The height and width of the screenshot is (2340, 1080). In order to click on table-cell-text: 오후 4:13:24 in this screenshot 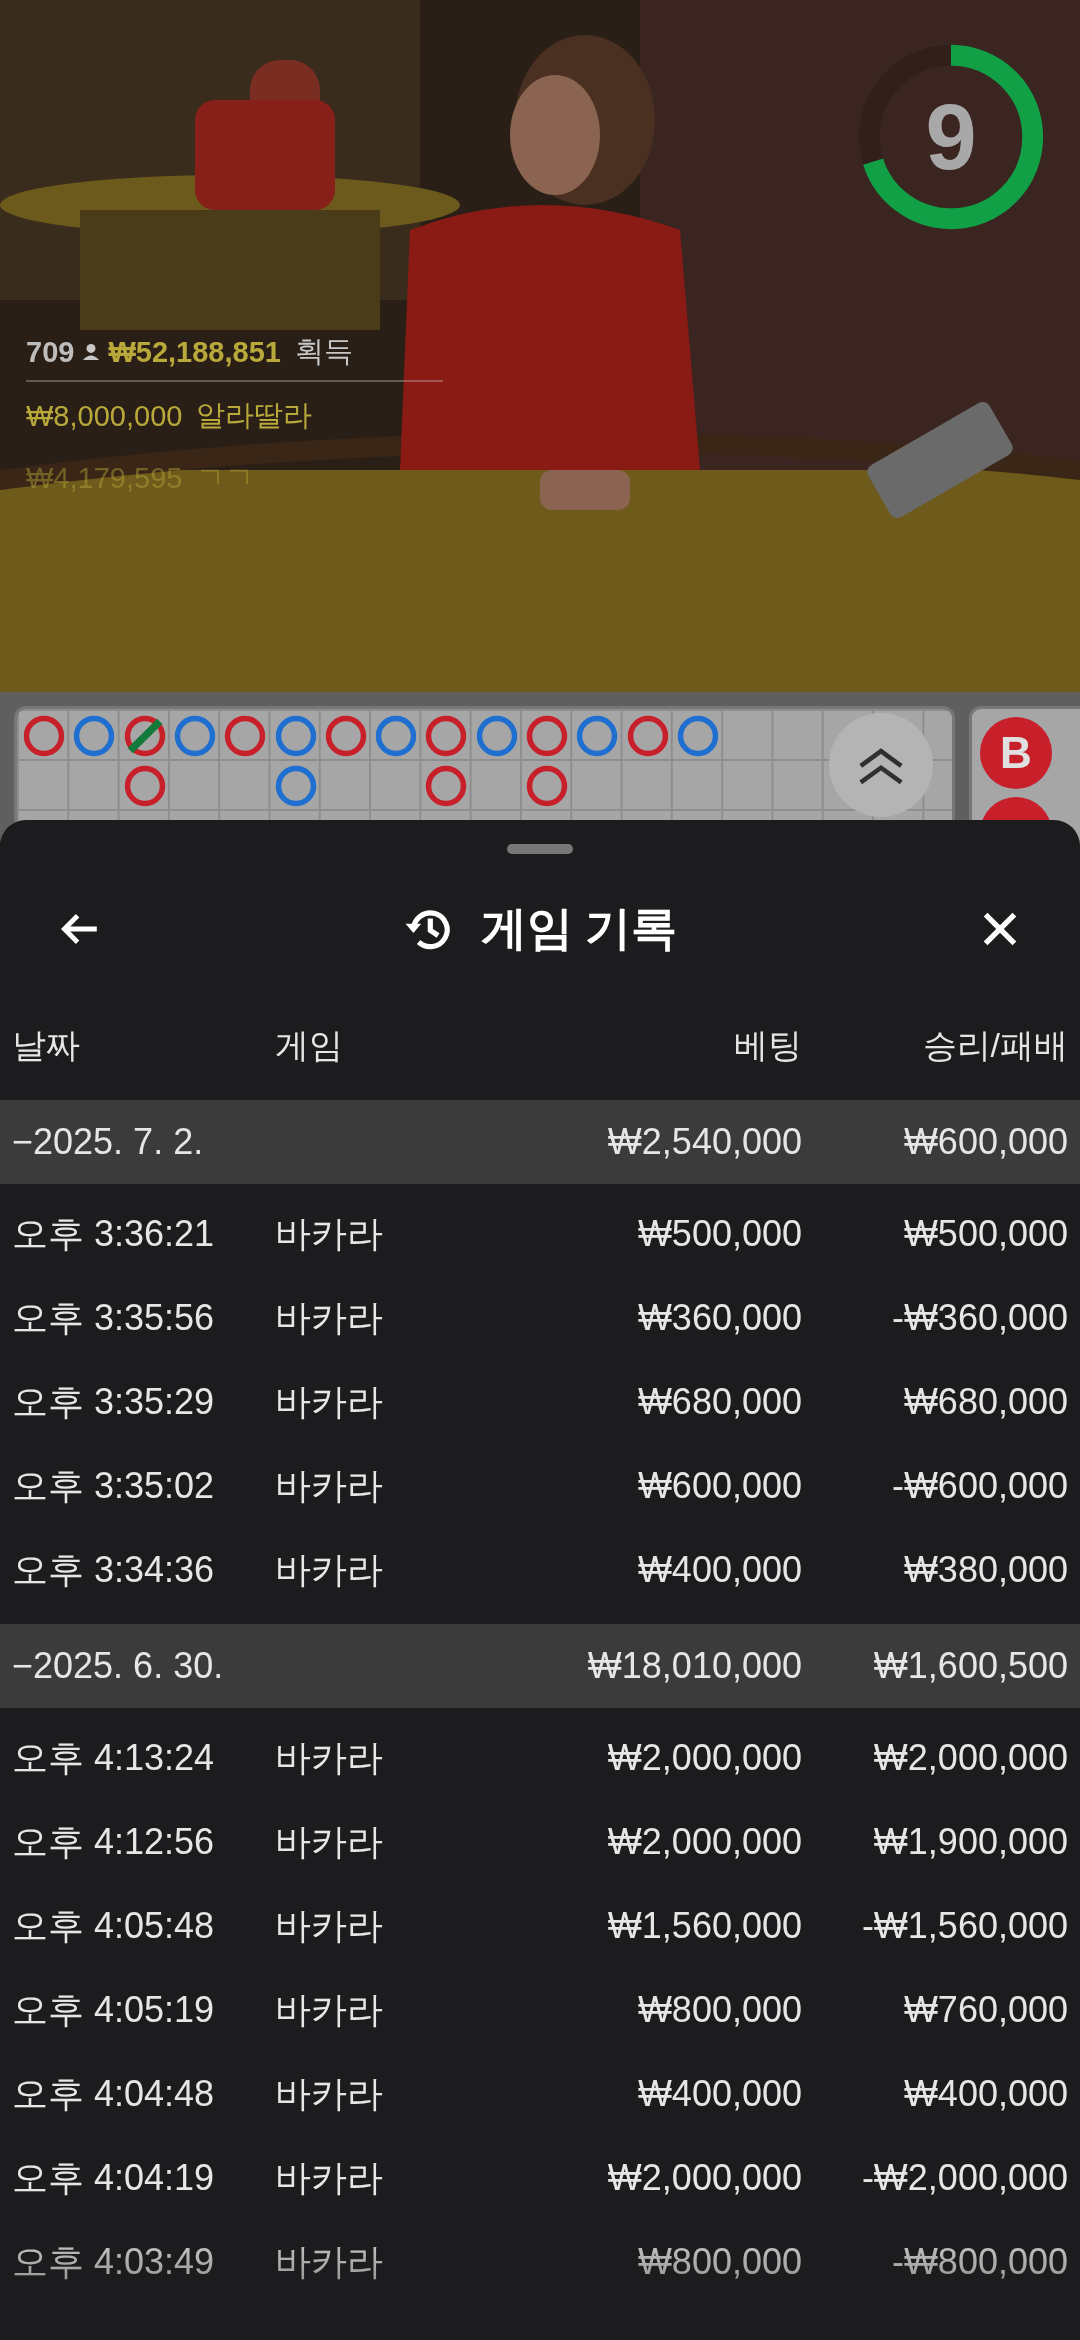, I will do `click(114, 1757)`.